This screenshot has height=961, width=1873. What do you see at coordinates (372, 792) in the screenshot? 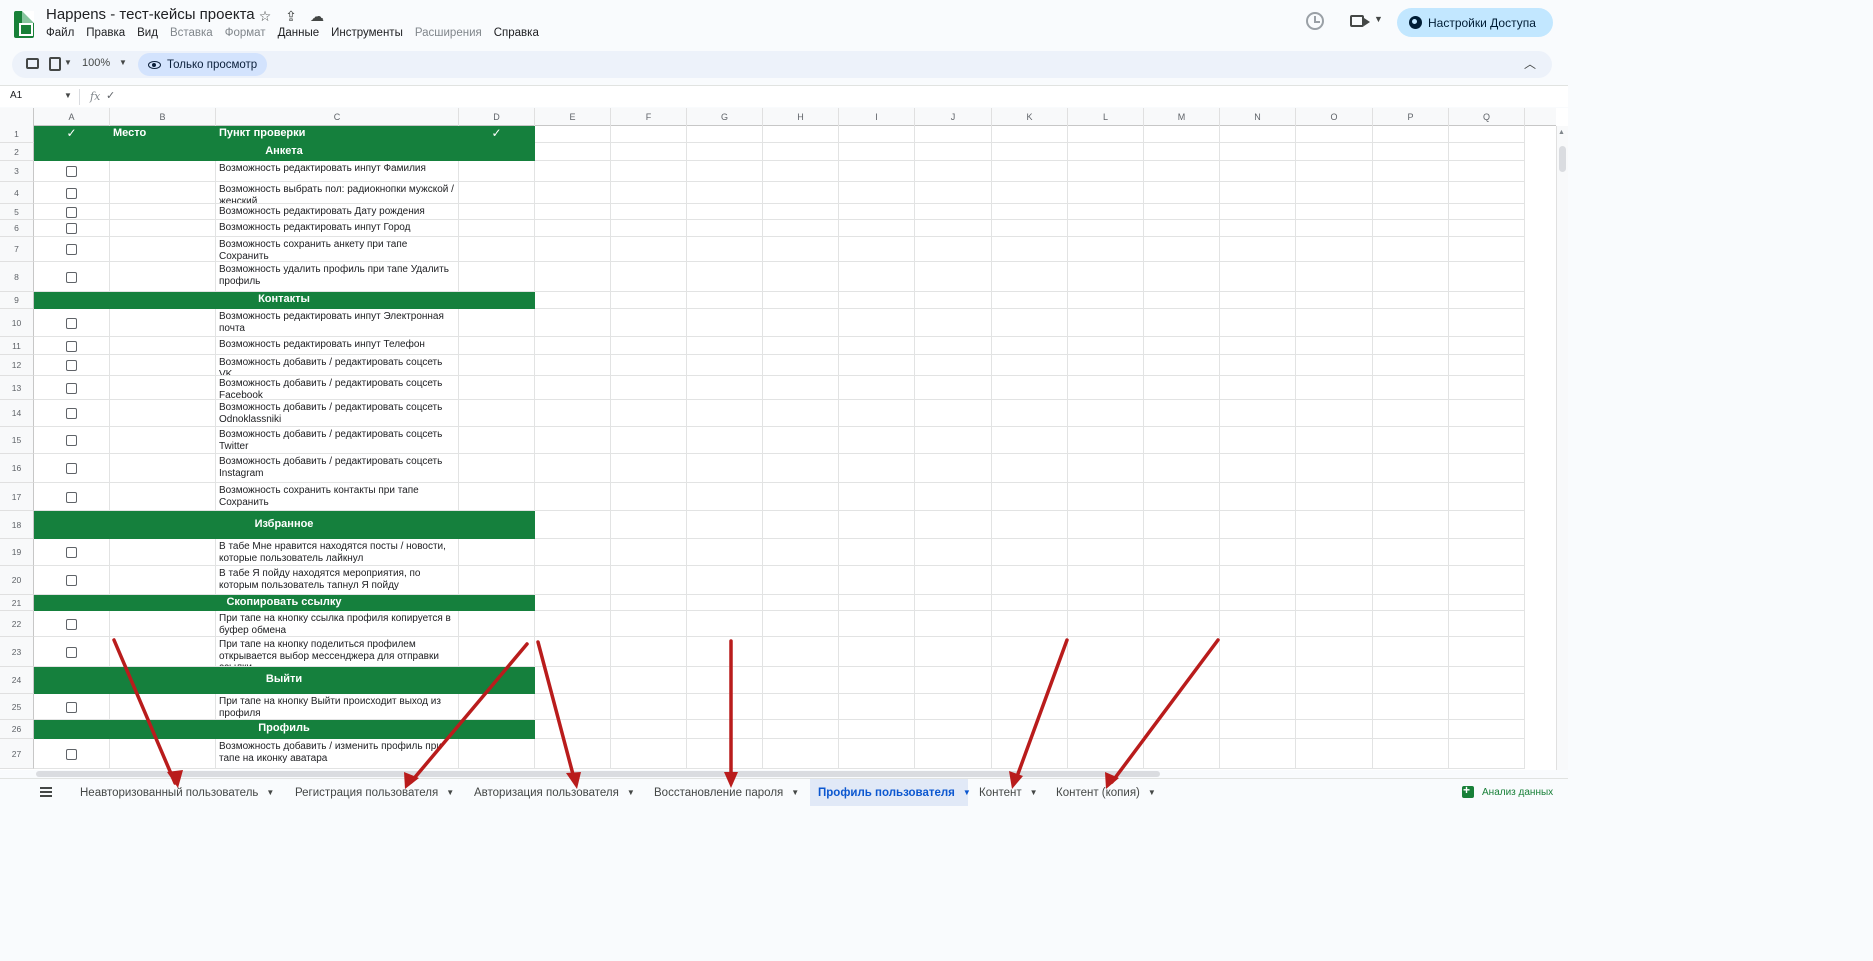
I see `sheet-tab: Регистрация пользователя ▼` at bounding box center [372, 792].